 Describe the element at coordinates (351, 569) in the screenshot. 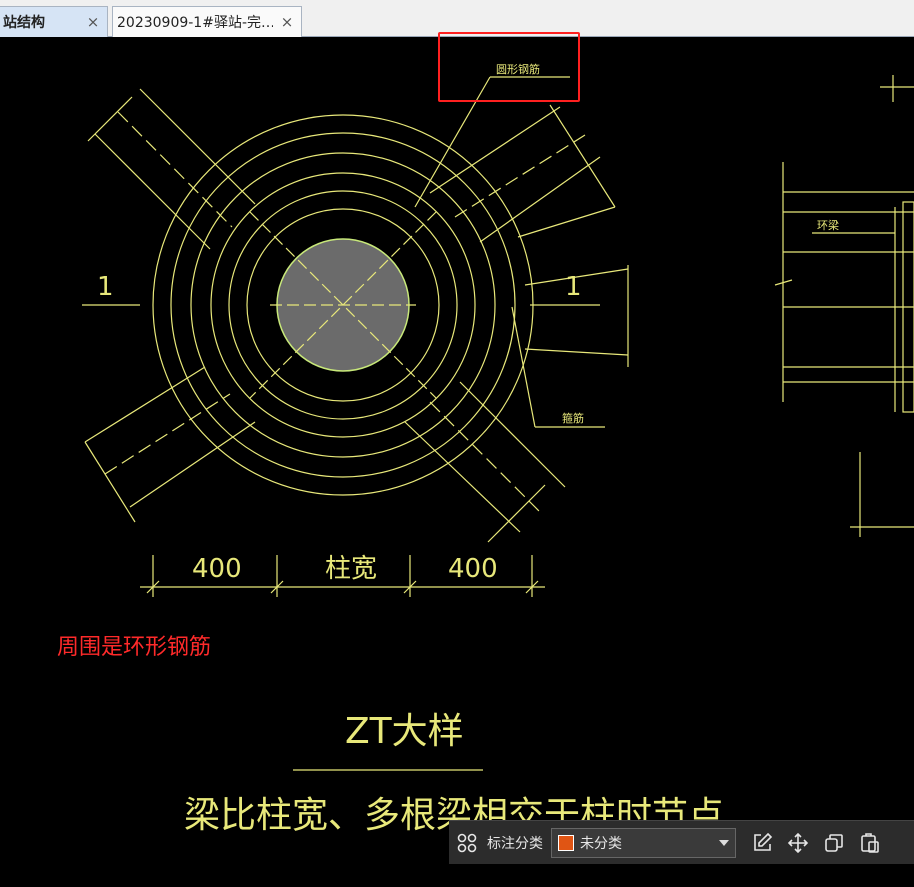

I see `dim-center: 柱宽` at that location.